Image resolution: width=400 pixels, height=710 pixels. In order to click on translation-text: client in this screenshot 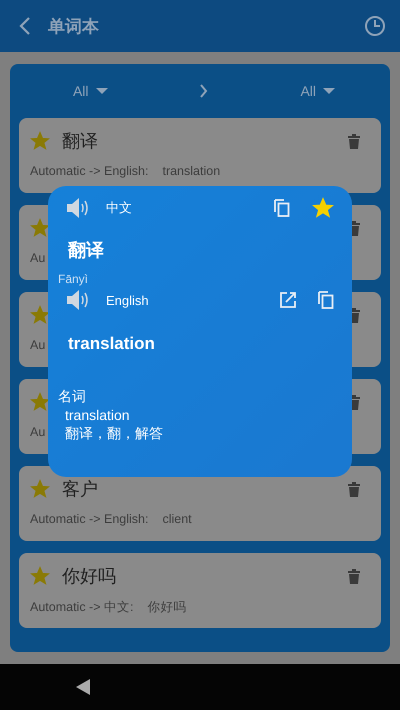, I will do `click(177, 519)`.